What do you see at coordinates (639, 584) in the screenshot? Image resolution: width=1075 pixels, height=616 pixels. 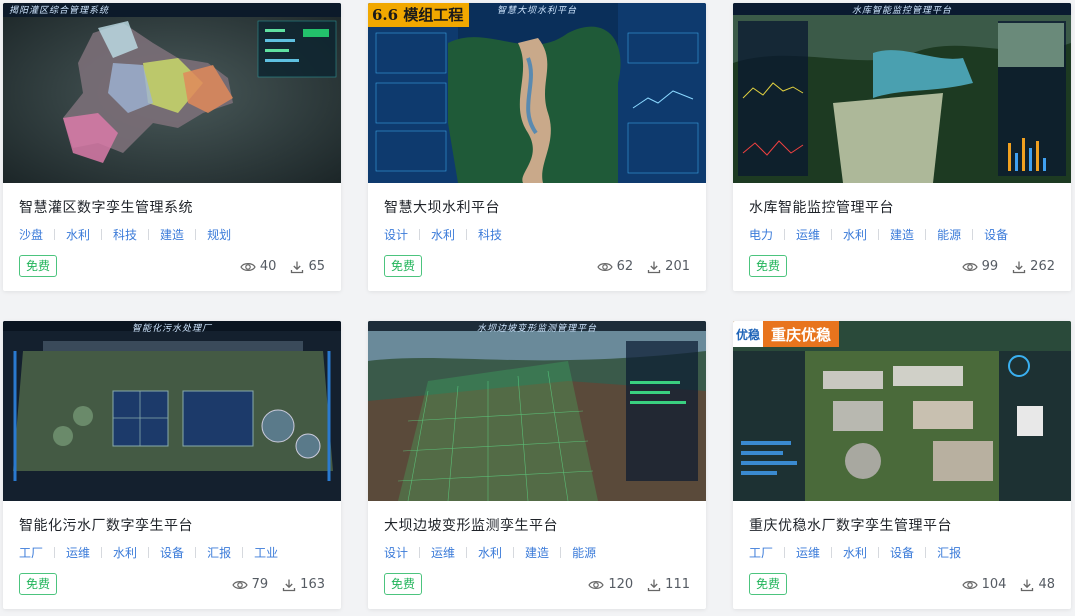 I see `card-stats: 120 111` at bounding box center [639, 584].